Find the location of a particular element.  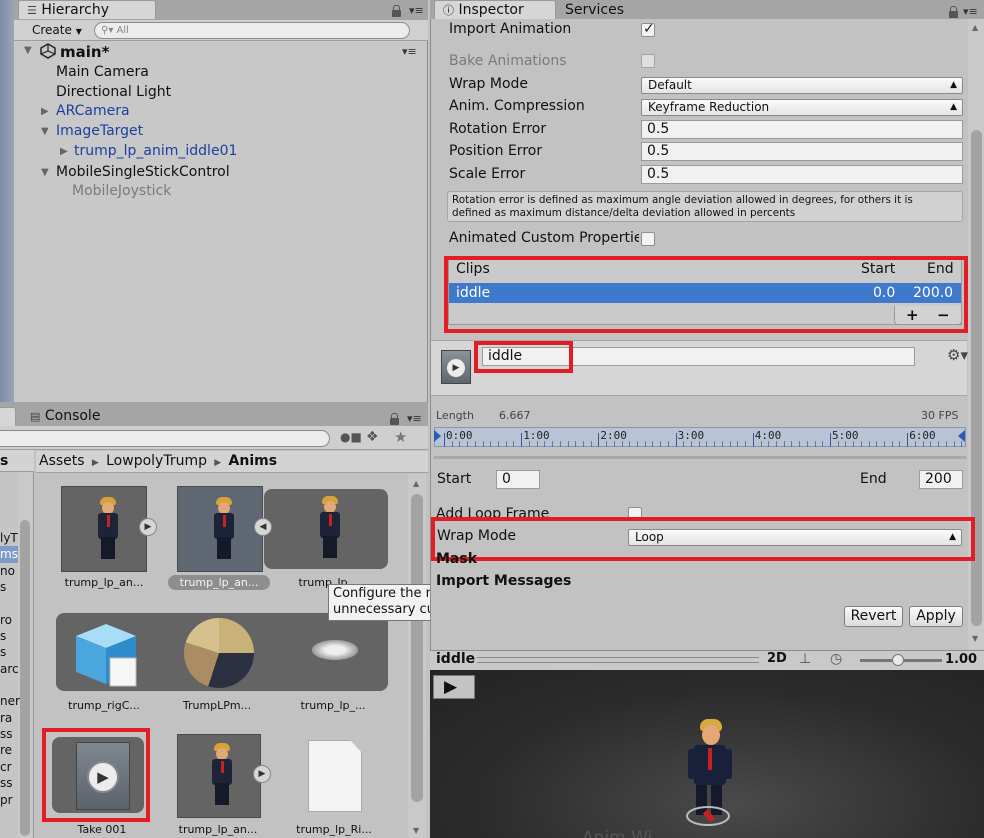

folder-item: pr is located at coordinates (9, 800).